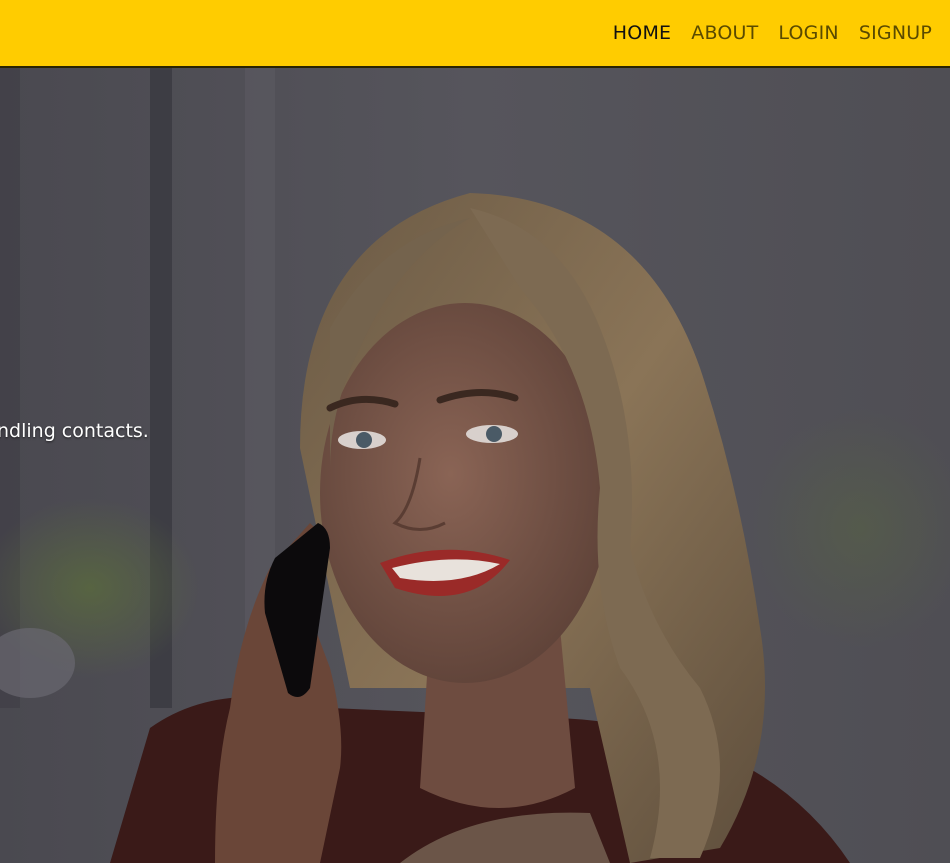 The height and width of the screenshot is (863, 950). Describe the element at coordinates (772, 33) in the screenshot. I see `nav-menu: HOME ABOUT LOGIN SIGNUP` at that location.